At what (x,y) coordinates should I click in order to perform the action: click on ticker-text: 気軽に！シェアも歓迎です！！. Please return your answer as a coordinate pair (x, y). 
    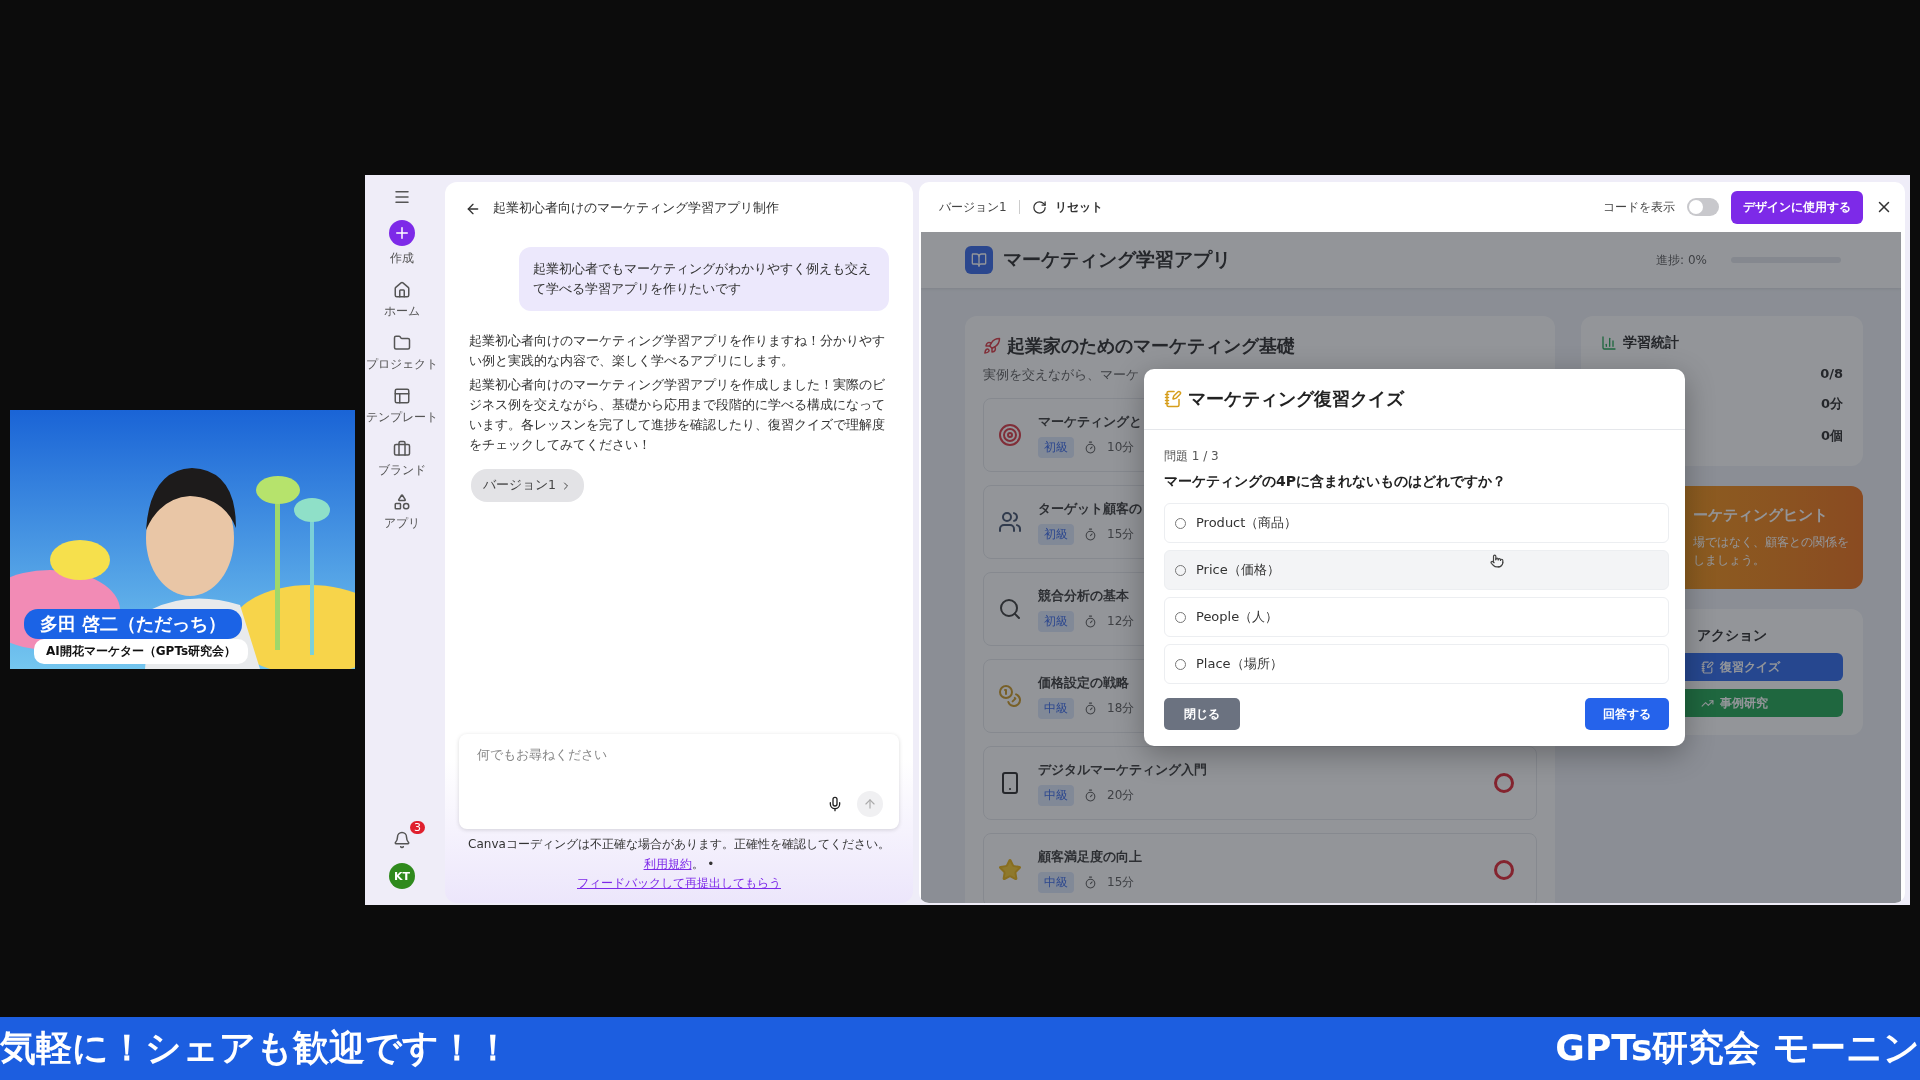
    Looking at the image, I should click on (255, 1048).